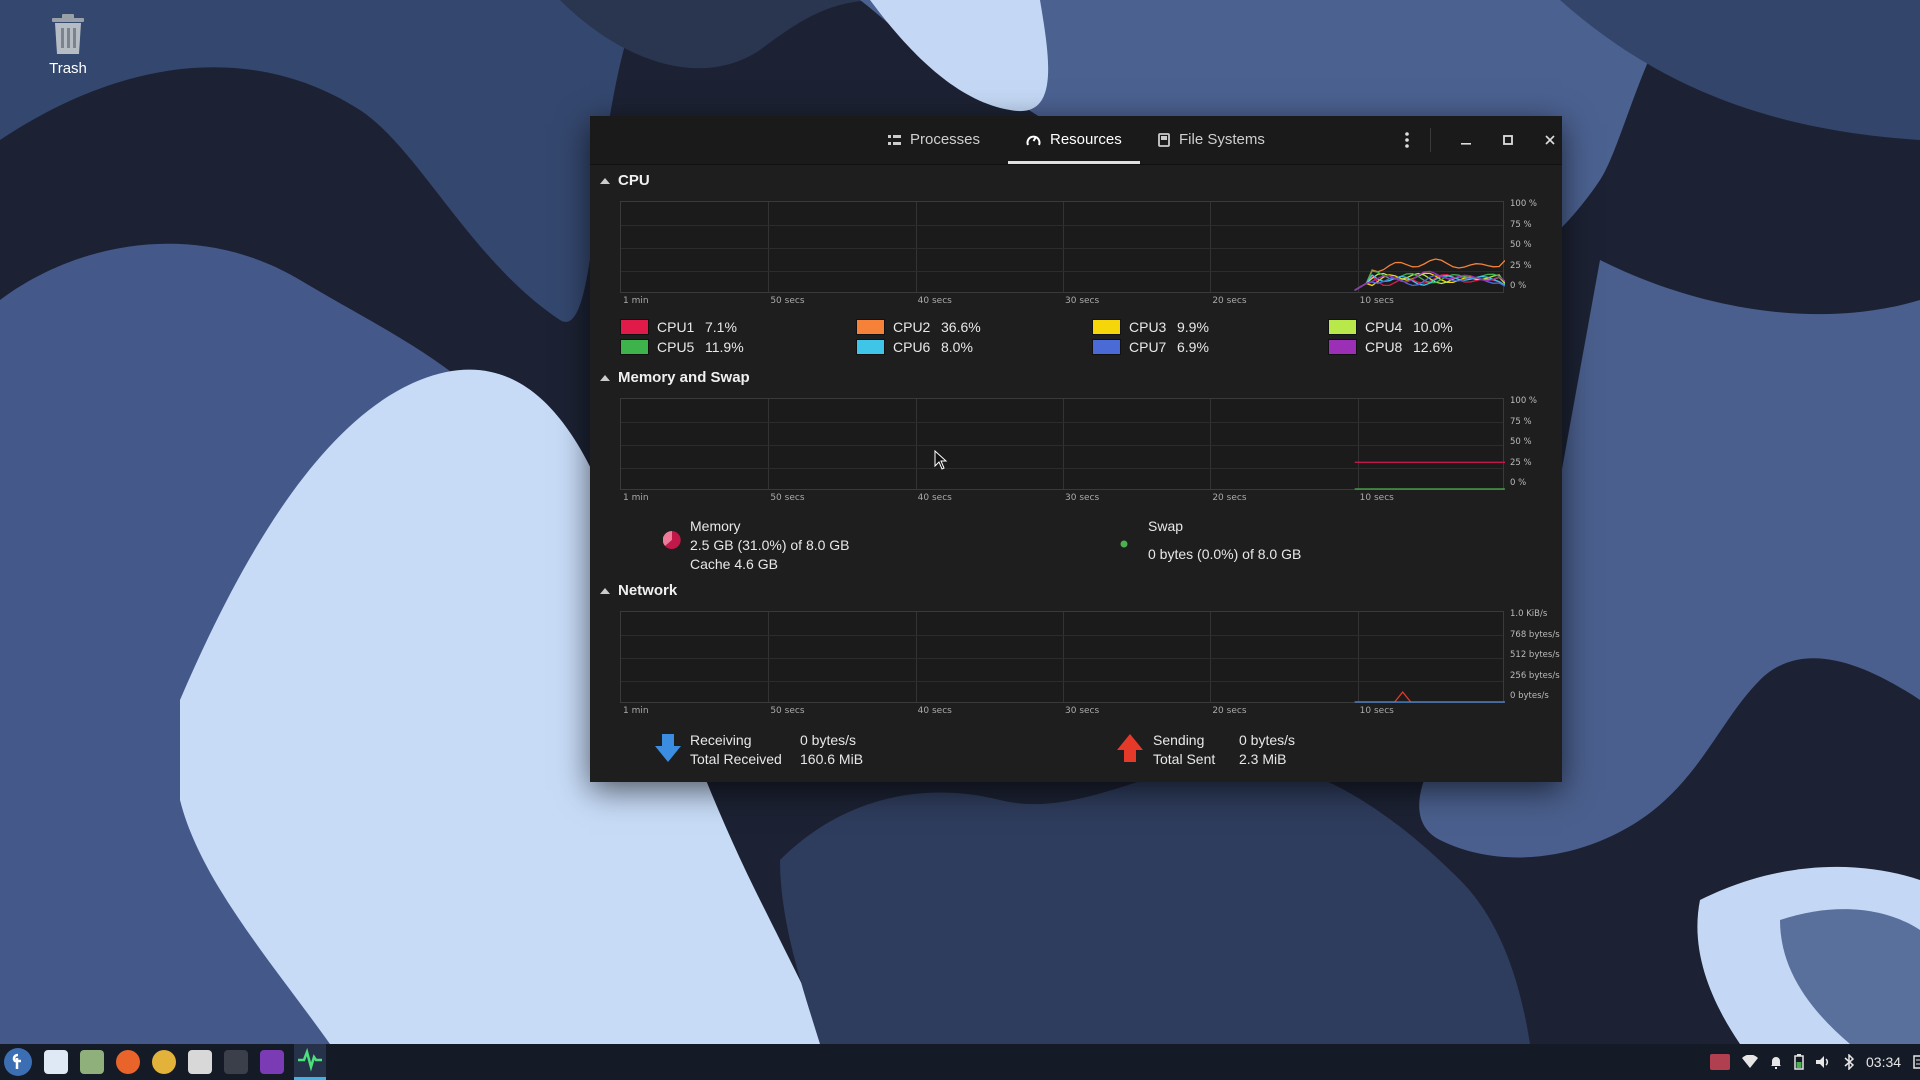  I want to click on cpu-section-title: CPU, so click(634, 180).